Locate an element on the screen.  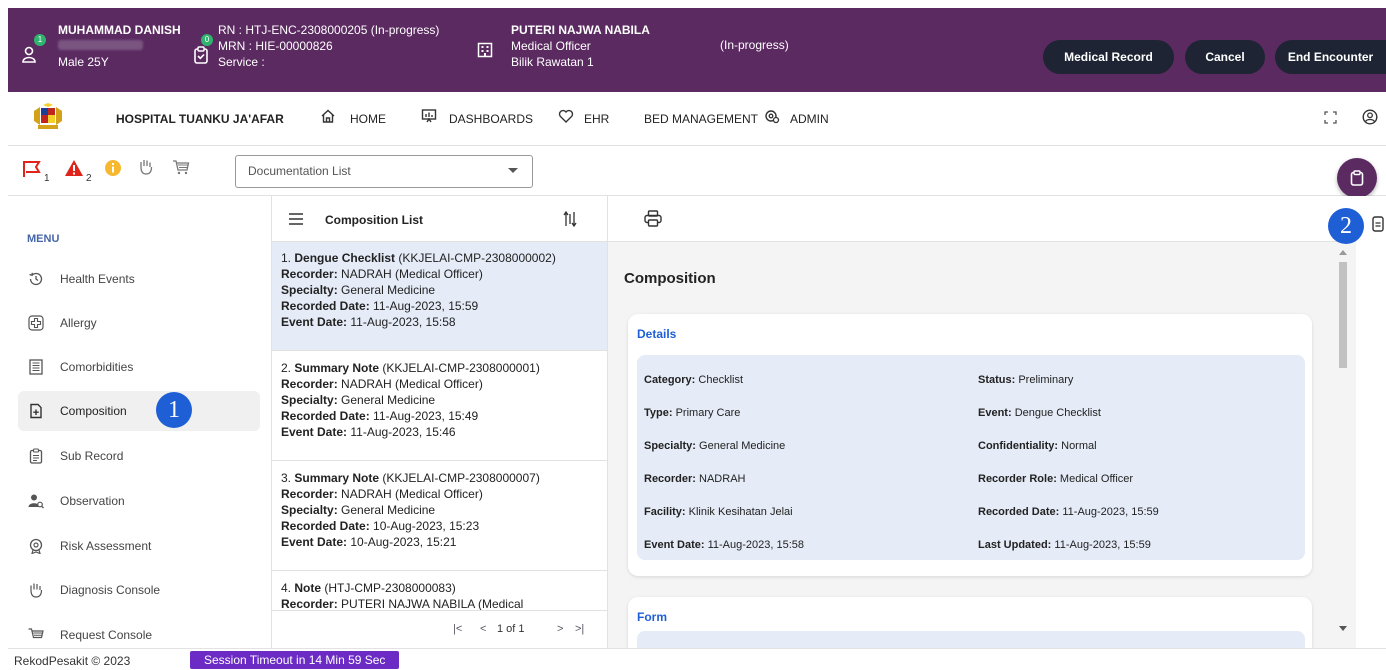
sidebar-item-composition: Composition is located at coordinates (139, 411).